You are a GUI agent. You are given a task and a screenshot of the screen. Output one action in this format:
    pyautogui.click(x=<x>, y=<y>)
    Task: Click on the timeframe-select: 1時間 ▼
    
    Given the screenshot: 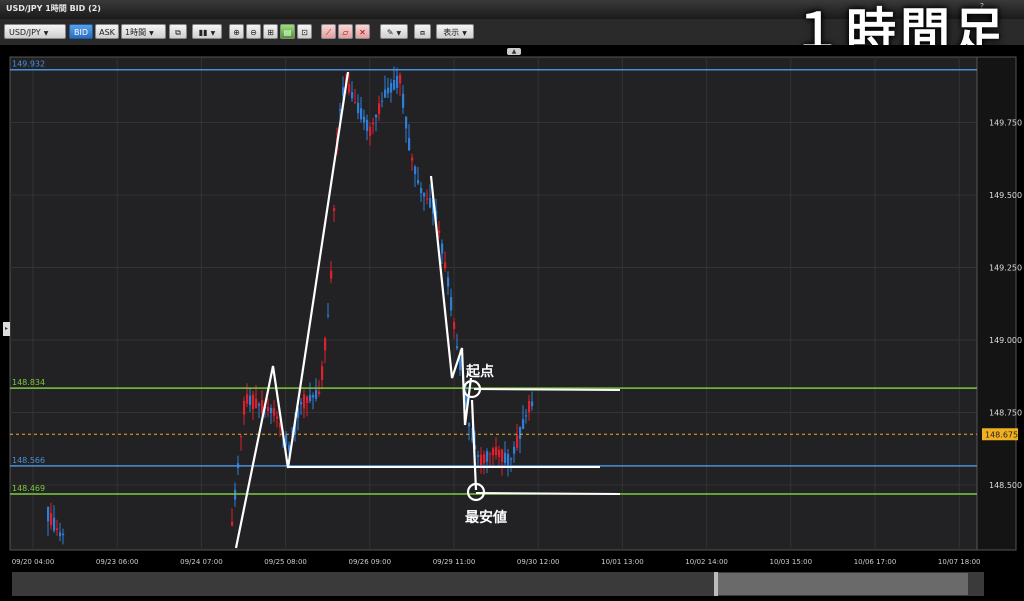 What is the action you would take?
    pyautogui.click(x=143, y=31)
    